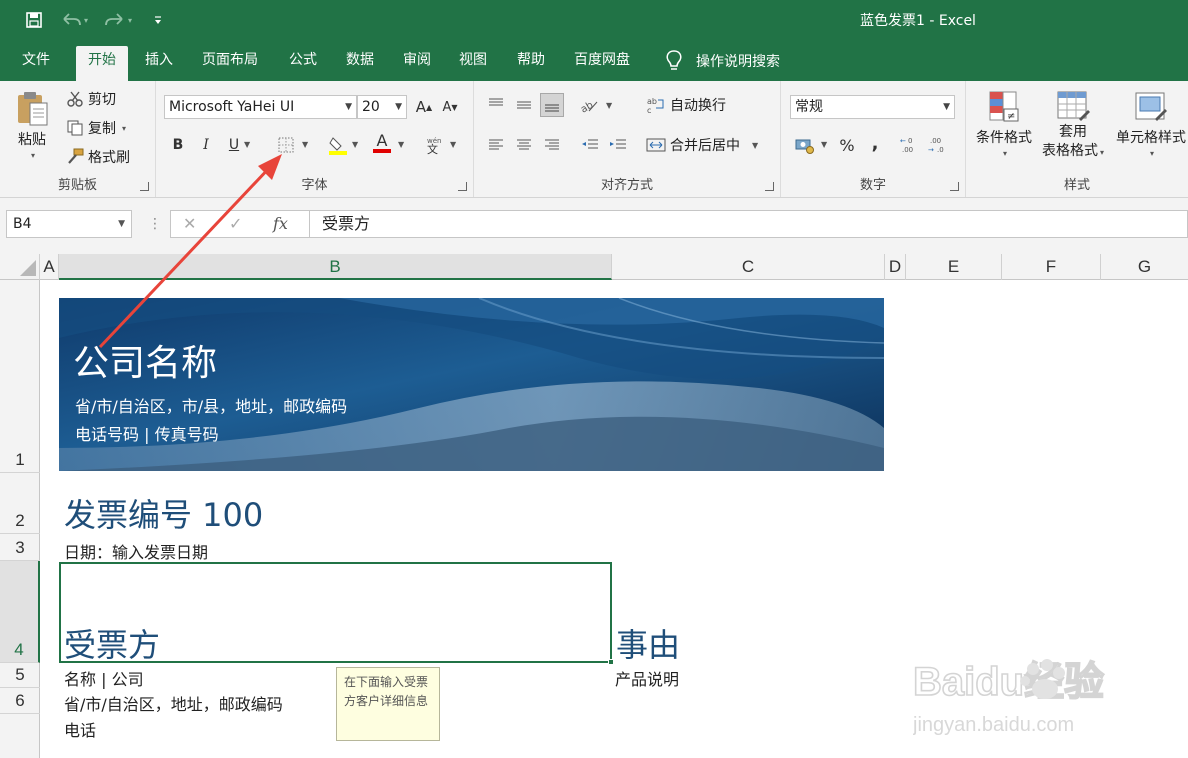 This screenshot has width=1188, height=758. Describe the element at coordinates (496, 105) in the screenshot. I see `align-top-icon` at that location.